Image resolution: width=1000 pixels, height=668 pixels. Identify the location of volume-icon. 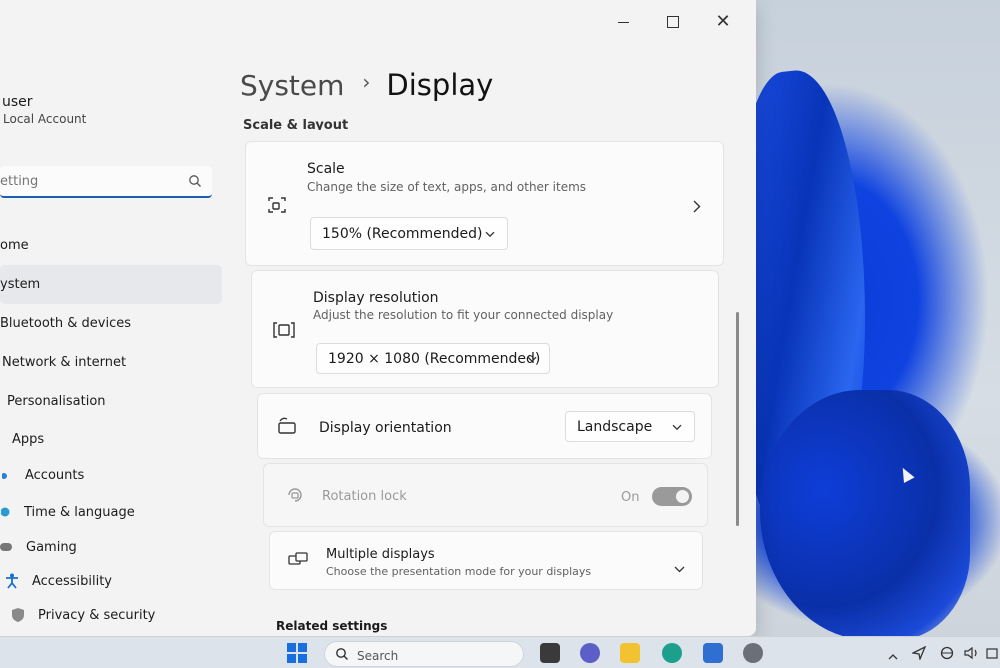
(972, 654).